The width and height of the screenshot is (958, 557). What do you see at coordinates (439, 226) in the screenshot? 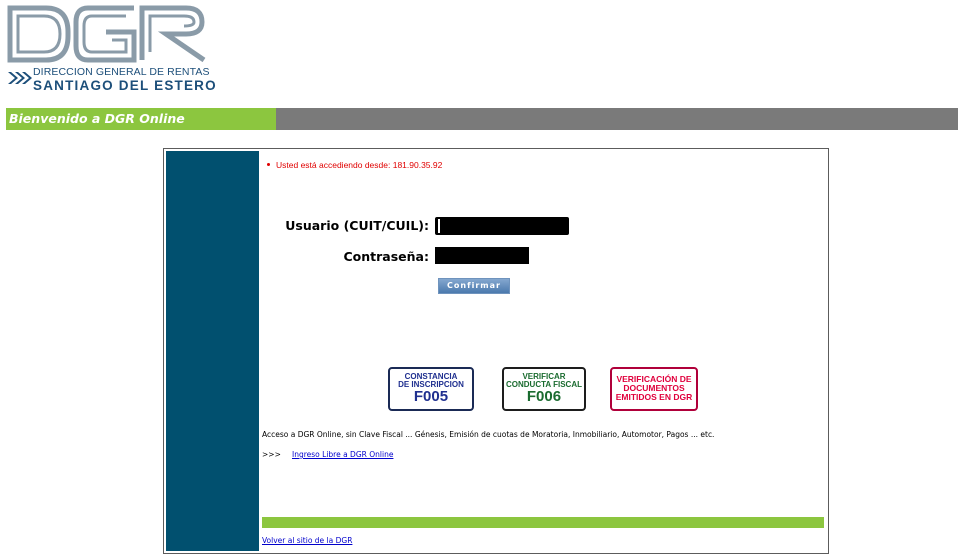
I see `text-caret` at bounding box center [439, 226].